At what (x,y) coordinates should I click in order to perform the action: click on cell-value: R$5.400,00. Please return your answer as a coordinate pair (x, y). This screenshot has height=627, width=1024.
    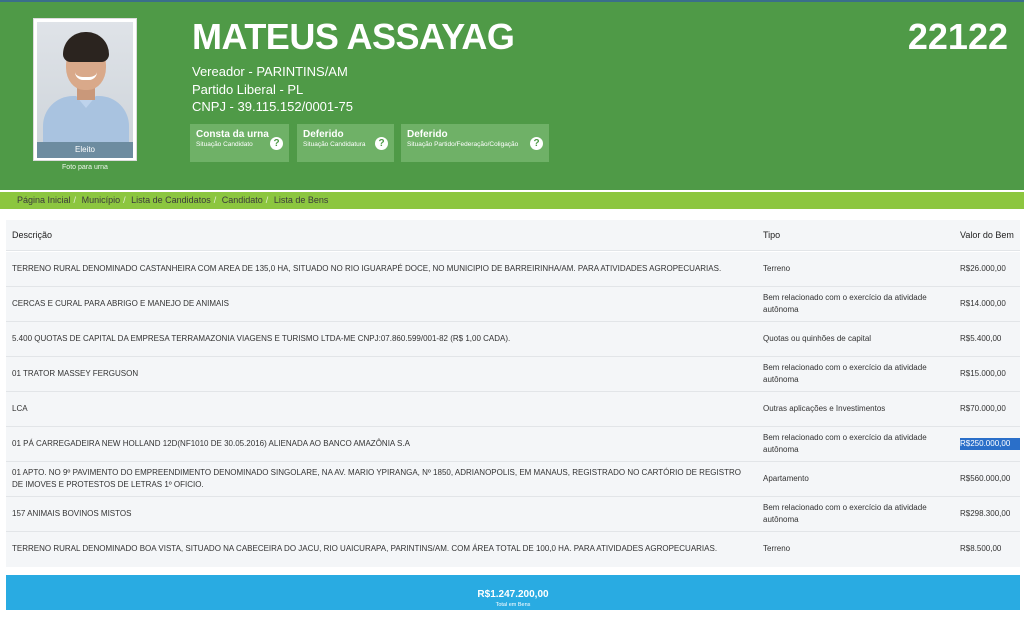
    Looking at the image, I should click on (981, 338).